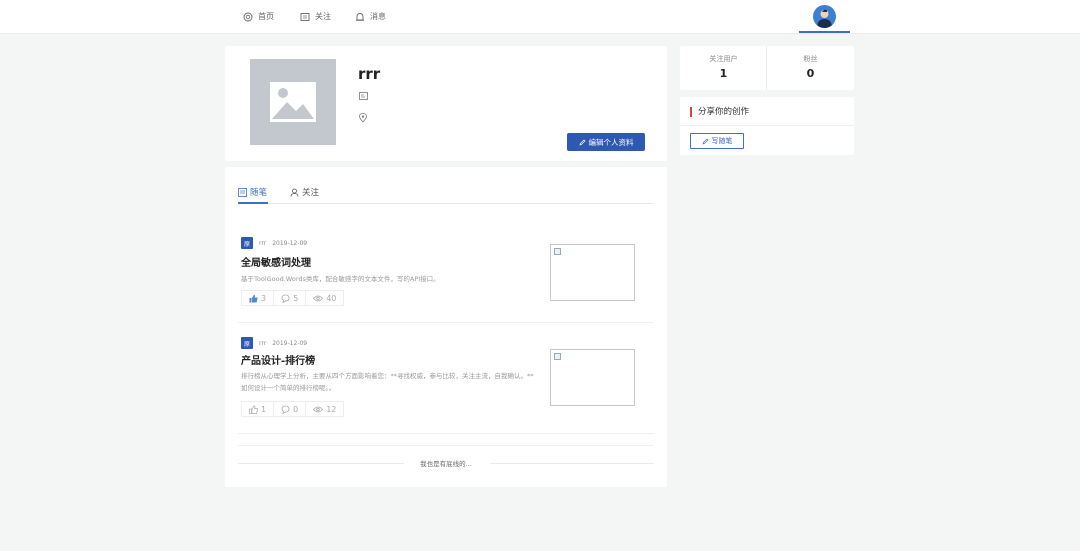 This screenshot has height=551, width=1080. What do you see at coordinates (296, 409) in the screenshot?
I see `comment-count: 0` at bounding box center [296, 409].